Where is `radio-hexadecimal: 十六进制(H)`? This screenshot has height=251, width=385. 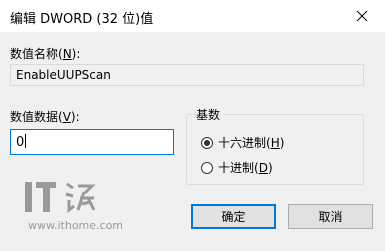 radio-hexadecimal: 十六进制(H) is located at coordinates (242, 142).